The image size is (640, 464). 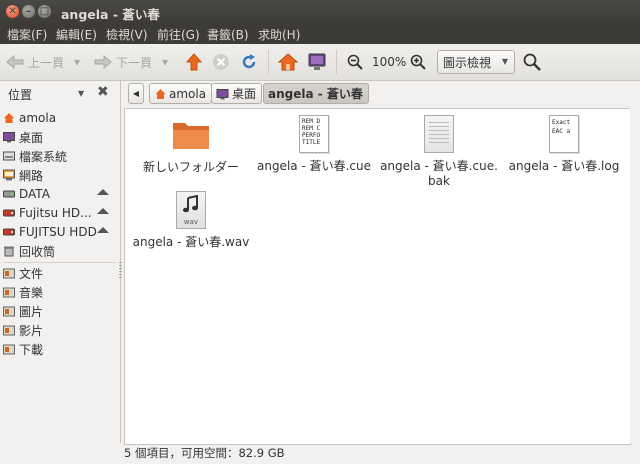 I want to click on file-item-wav: wav angela - 蒼い春.wav, so click(x=191, y=220).